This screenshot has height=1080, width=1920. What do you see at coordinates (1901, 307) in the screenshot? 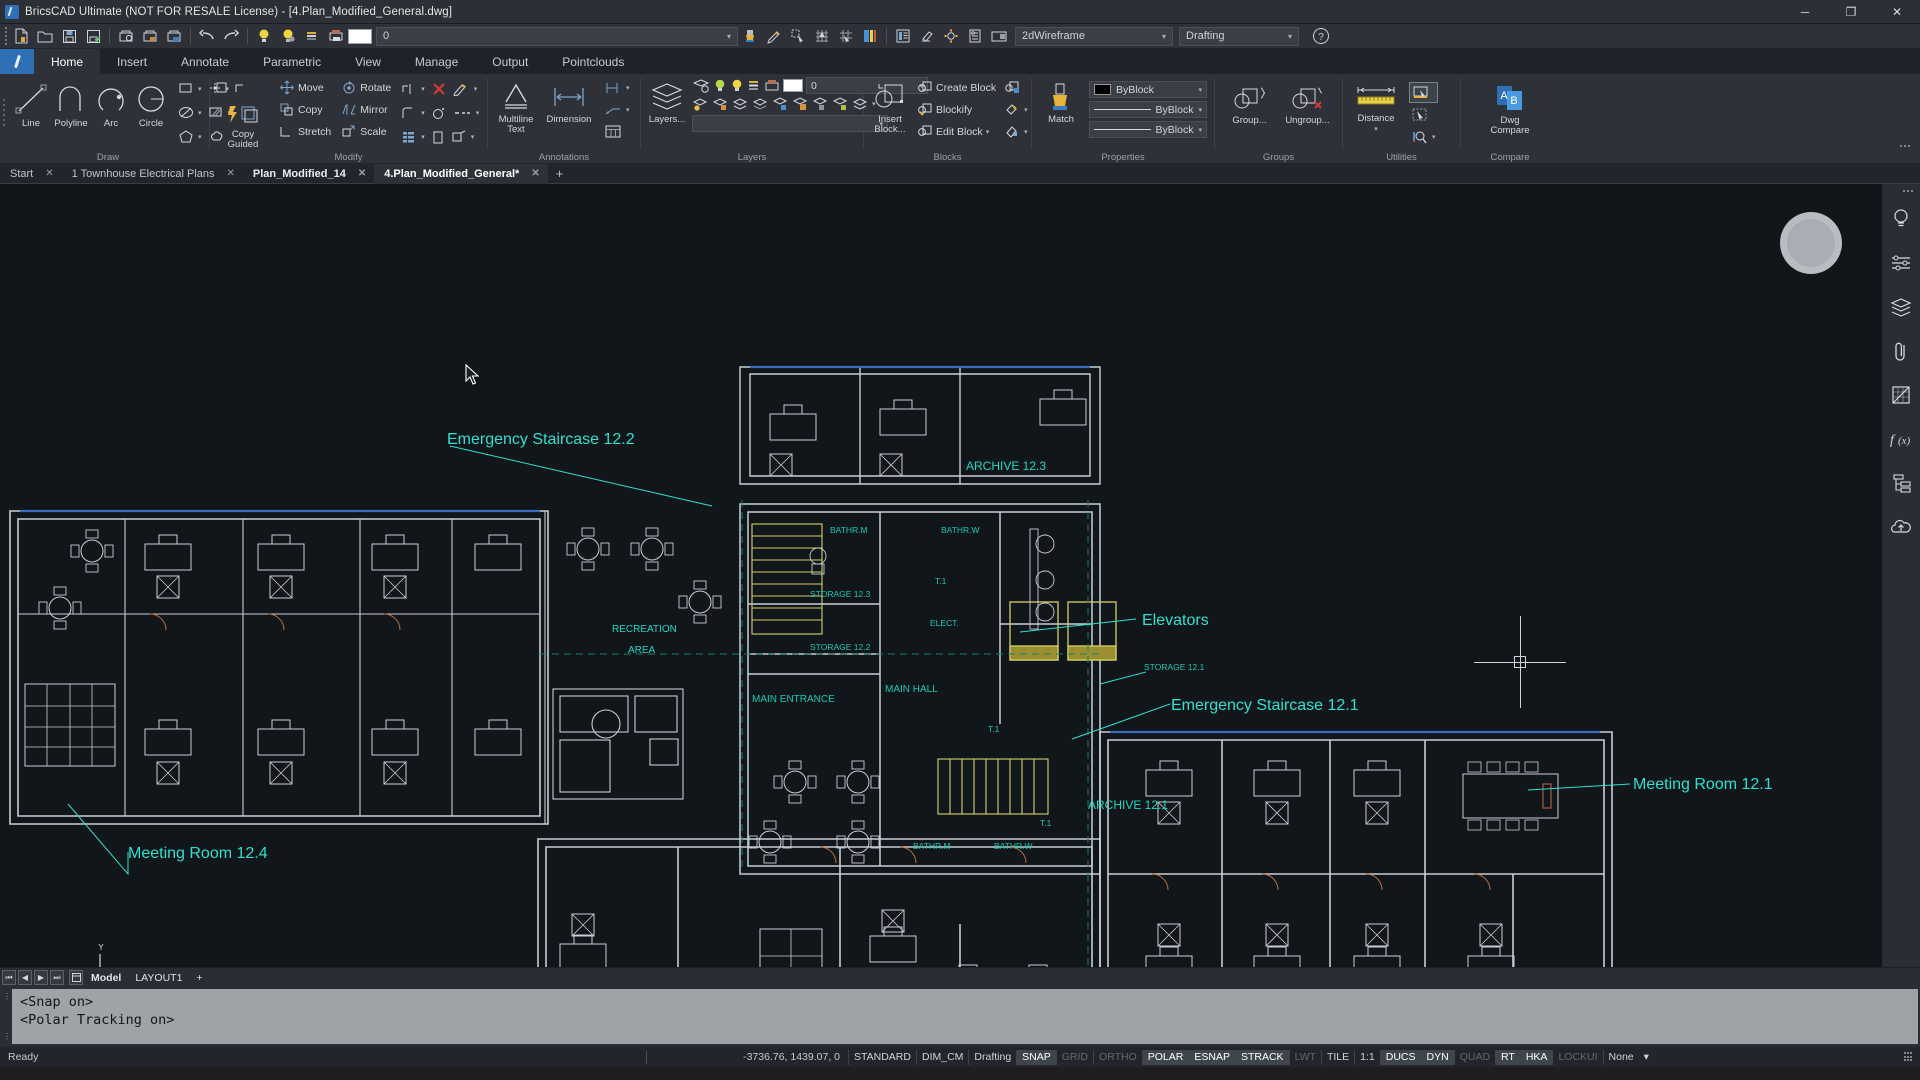
I see `layers-panel-icon` at bounding box center [1901, 307].